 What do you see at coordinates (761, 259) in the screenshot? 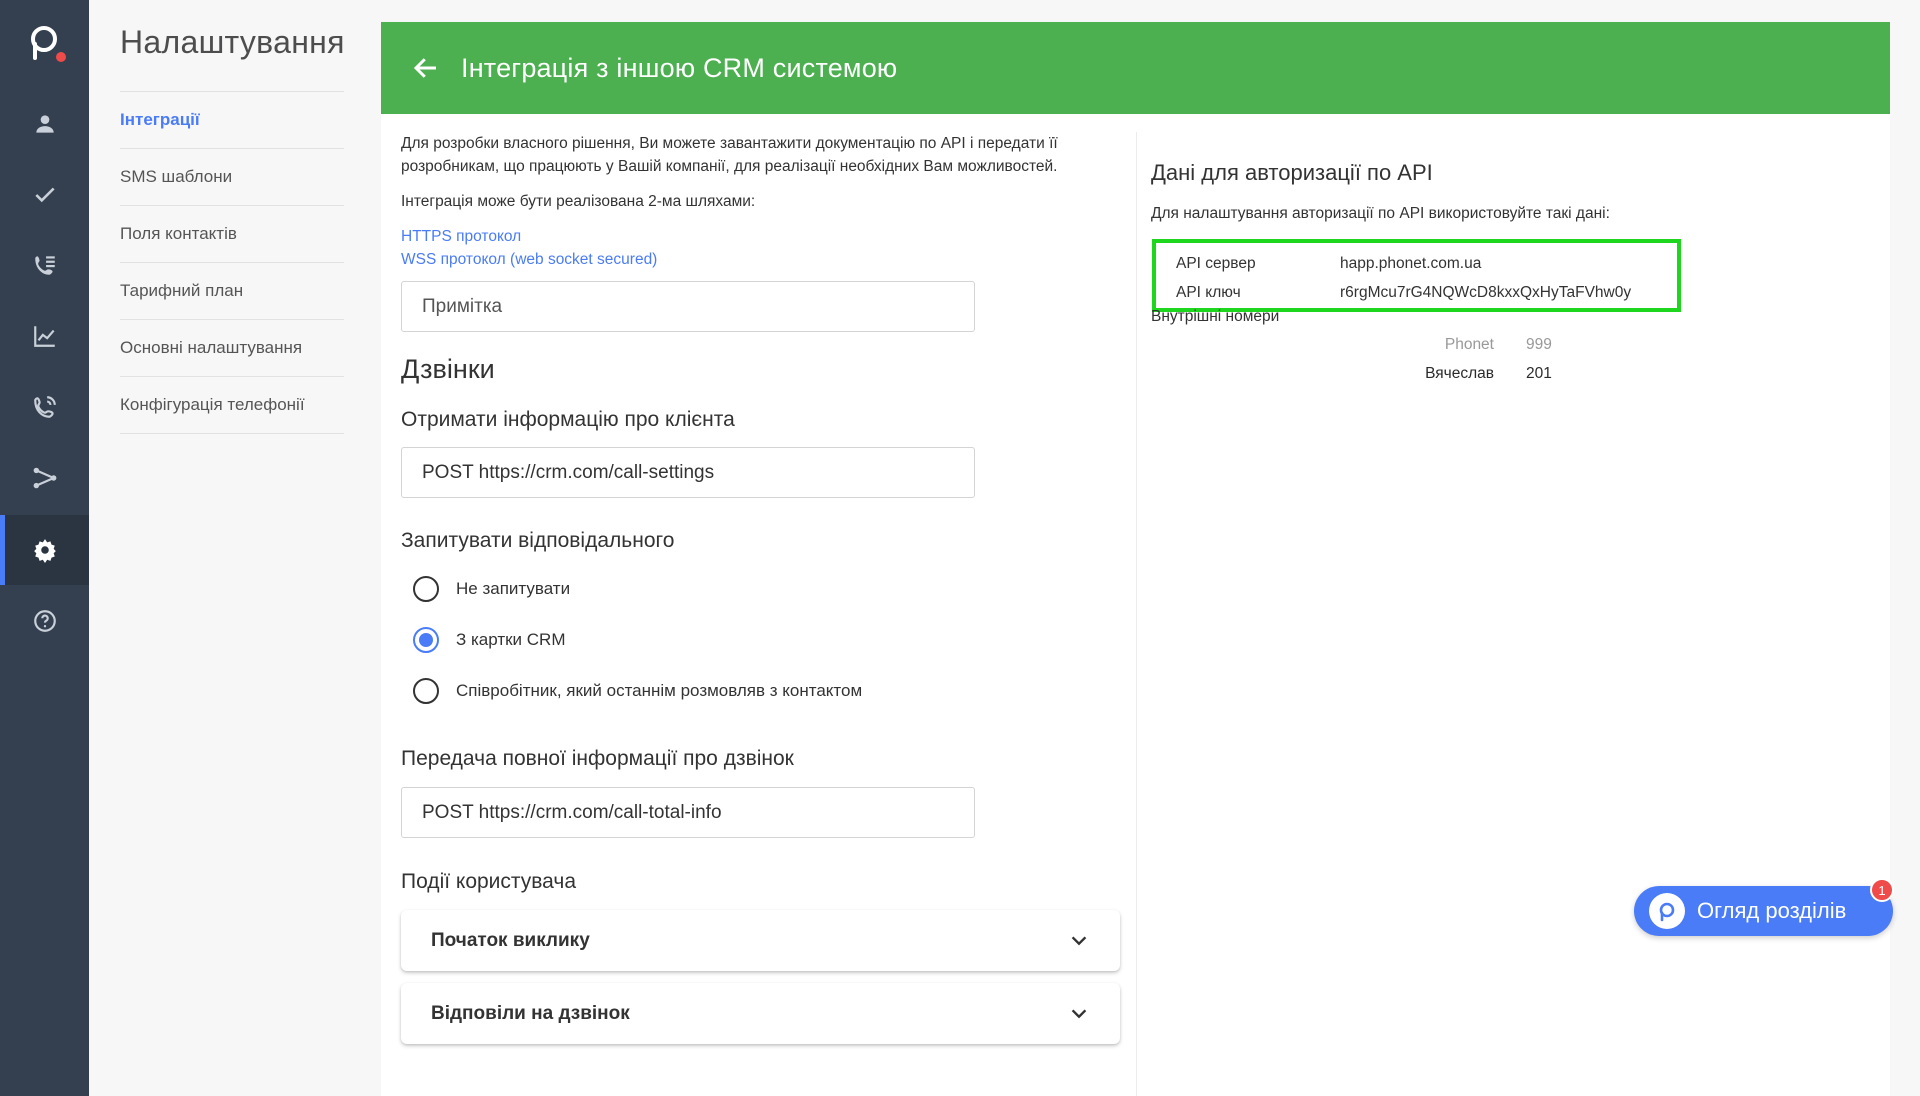
I see `wss-protocol-link: WSS протокол (web socket secured)` at bounding box center [761, 259].